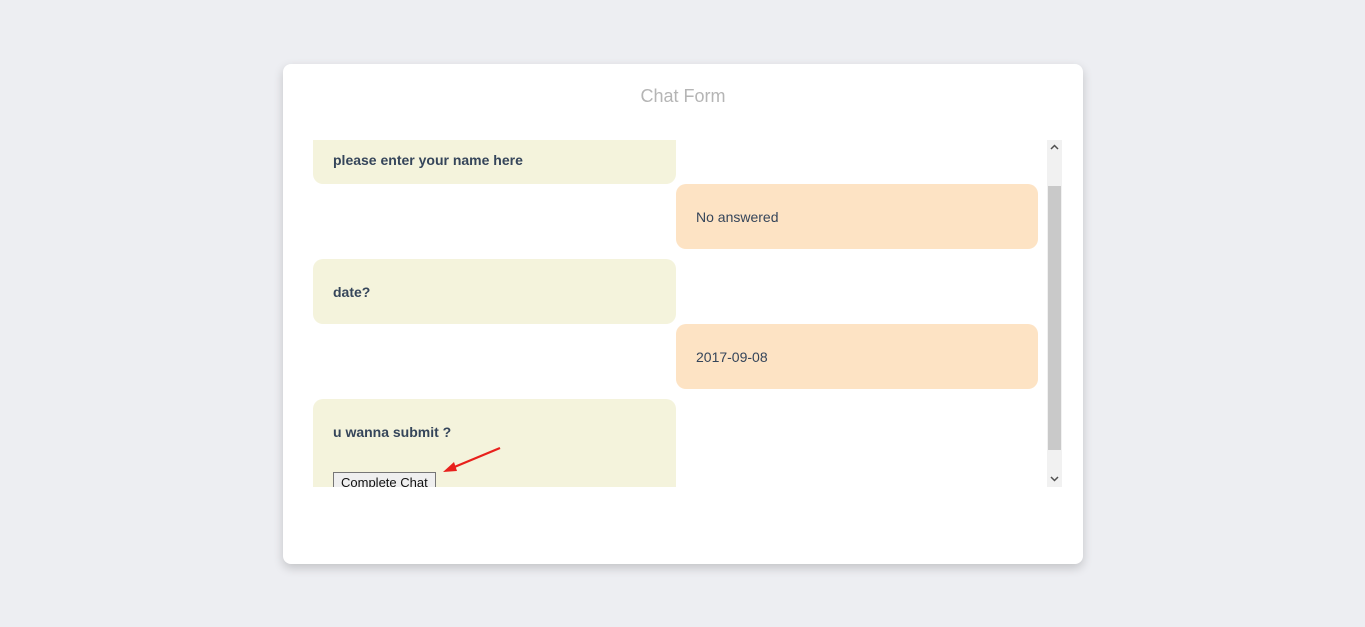 This screenshot has width=1365, height=627. I want to click on complete-chat-button: Complete Chat, so click(384, 479).